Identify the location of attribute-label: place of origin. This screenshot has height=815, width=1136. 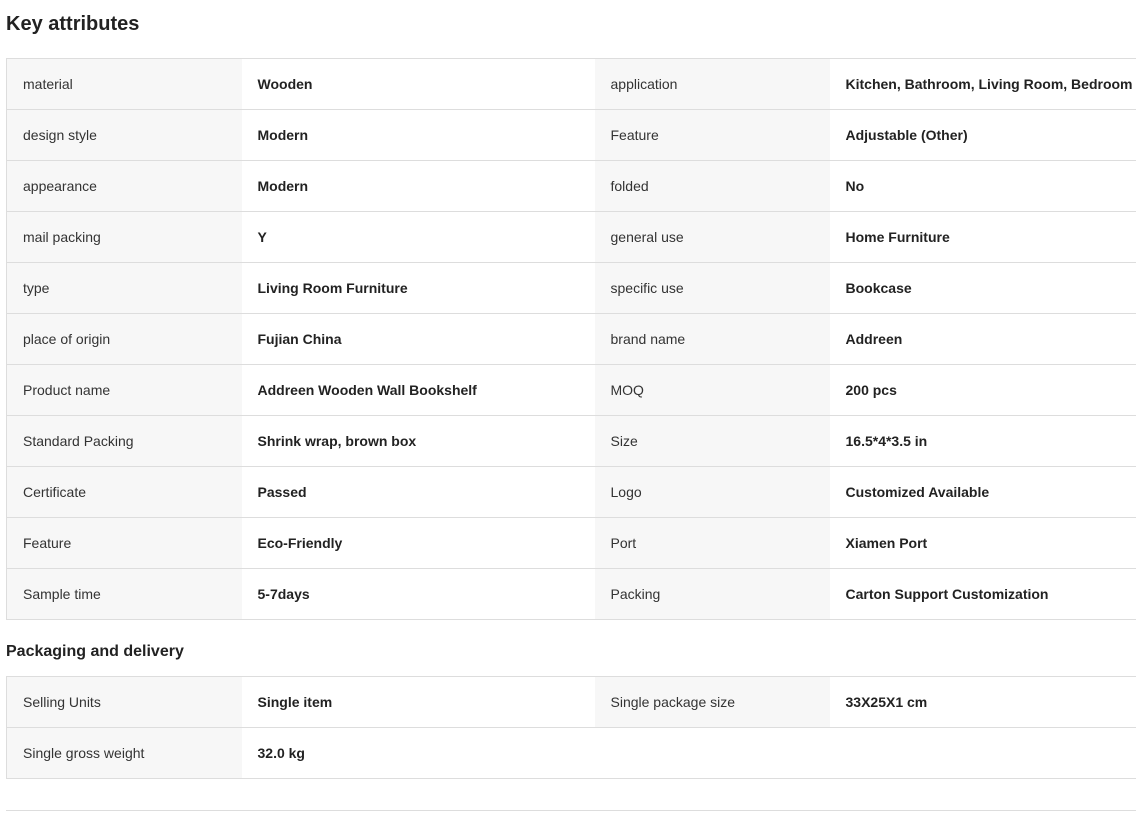
(124, 339).